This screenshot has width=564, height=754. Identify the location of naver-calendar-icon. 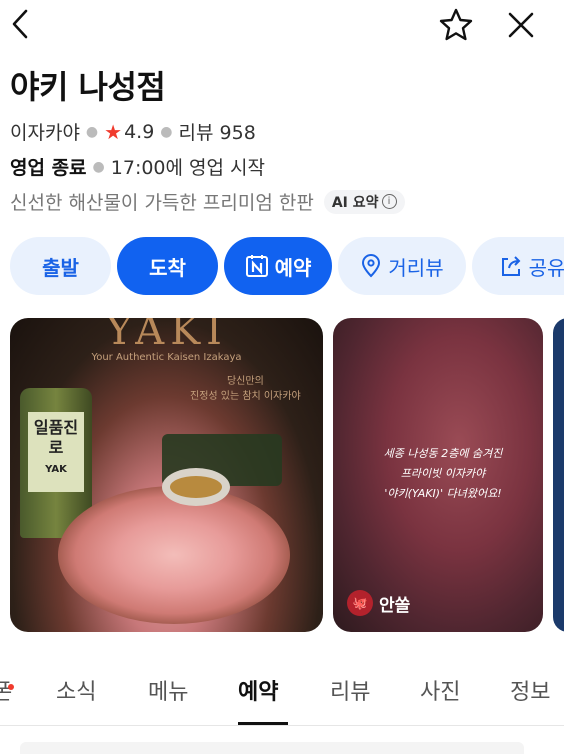
(256, 266).